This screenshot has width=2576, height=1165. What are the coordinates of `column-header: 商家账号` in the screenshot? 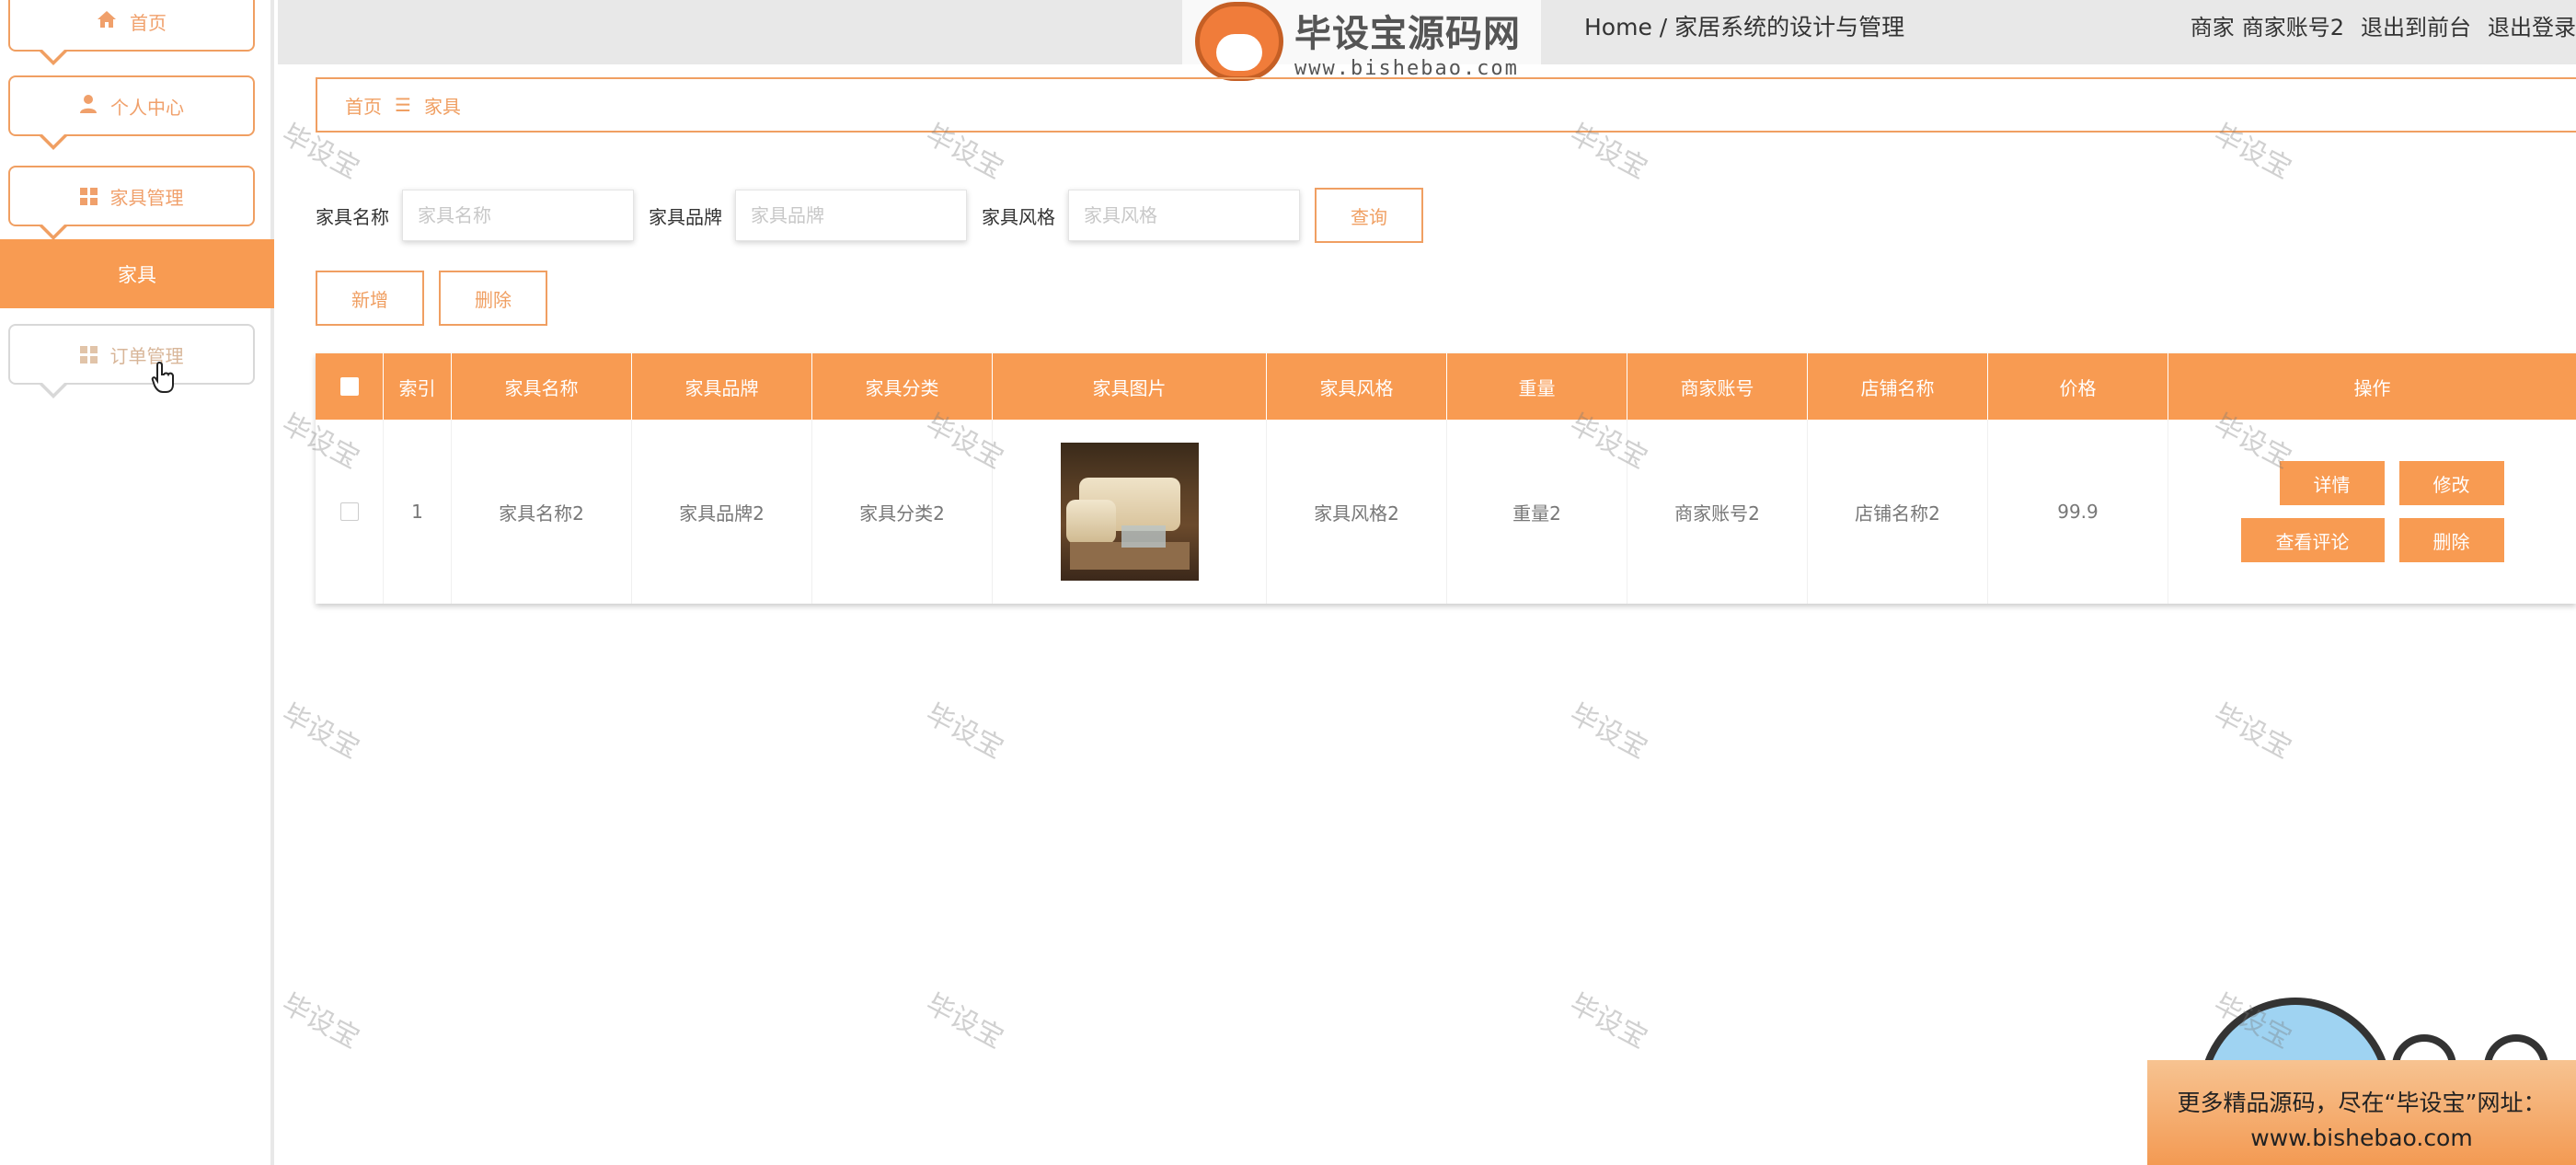 It's located at (1717, 386).